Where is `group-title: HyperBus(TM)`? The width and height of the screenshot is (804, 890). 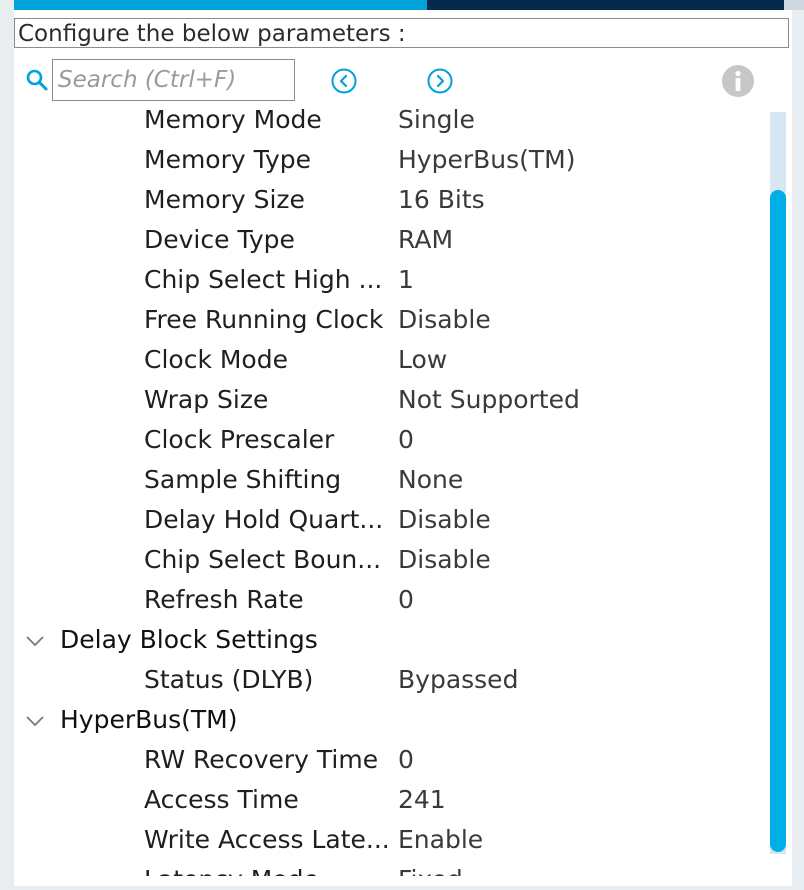
group-title: HyperBus(TM) is located at coordinates (149, 719).